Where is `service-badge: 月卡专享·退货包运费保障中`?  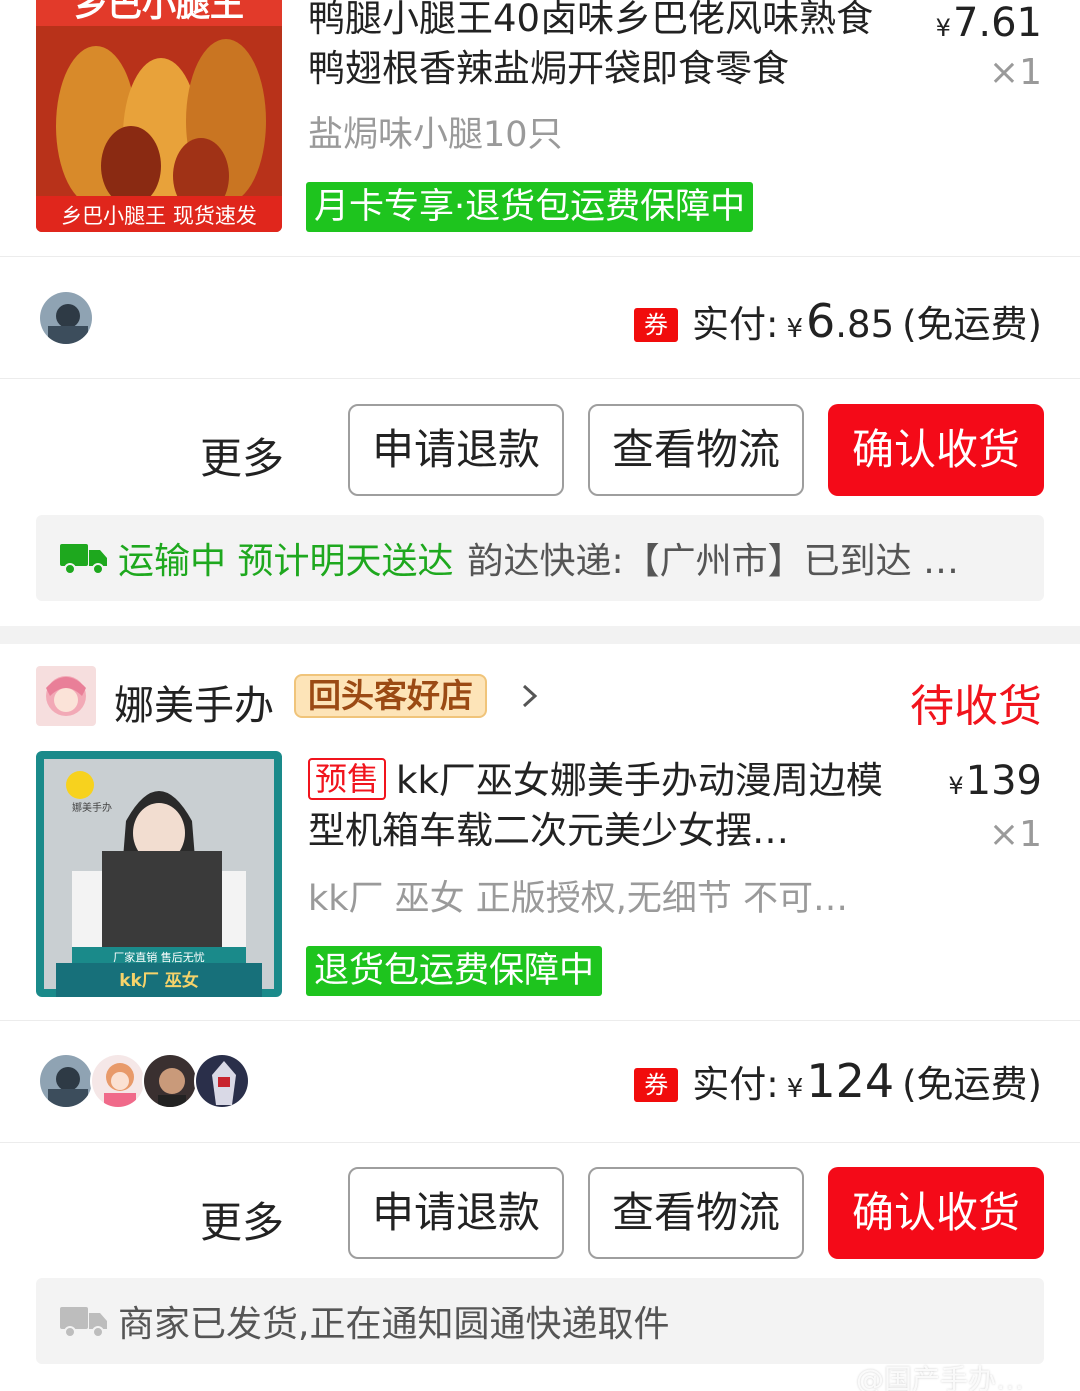 service-badge: 月卡专享·退货包运费保障中 is located at coordinates (530, 207).